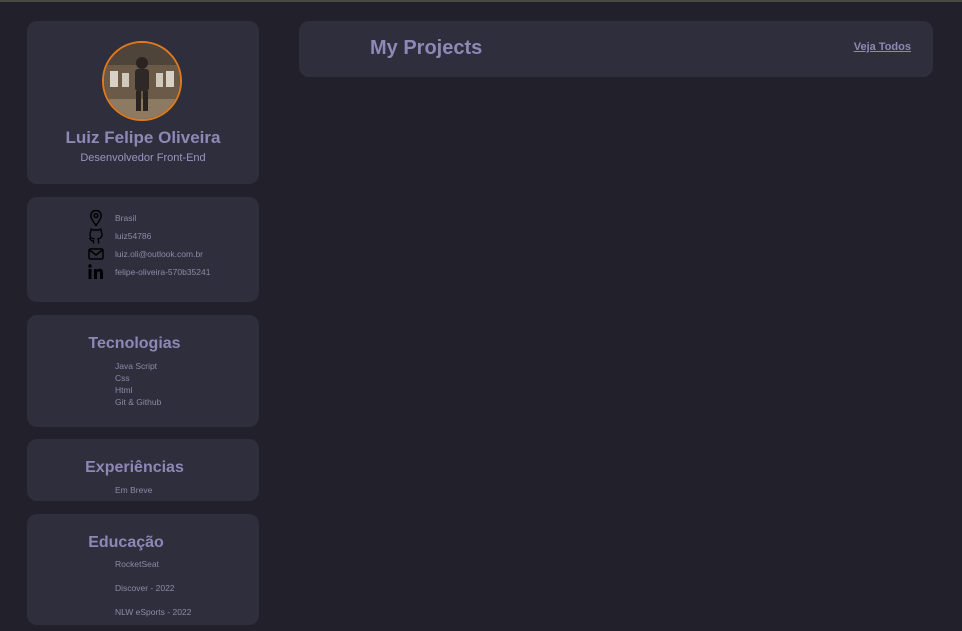  Describe the element at coordinates (96, 236) in the screenshot. I see `github-icon` at that location.